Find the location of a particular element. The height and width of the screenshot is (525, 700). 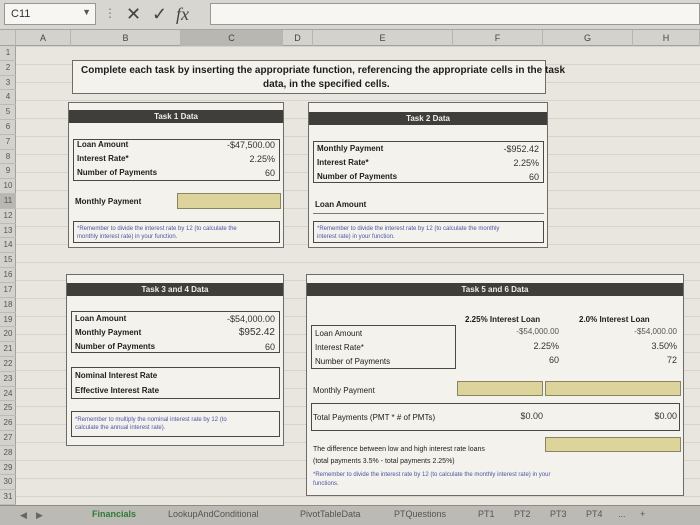

prev-sheet-icon: ◀ is located at coordinates (23, 515).